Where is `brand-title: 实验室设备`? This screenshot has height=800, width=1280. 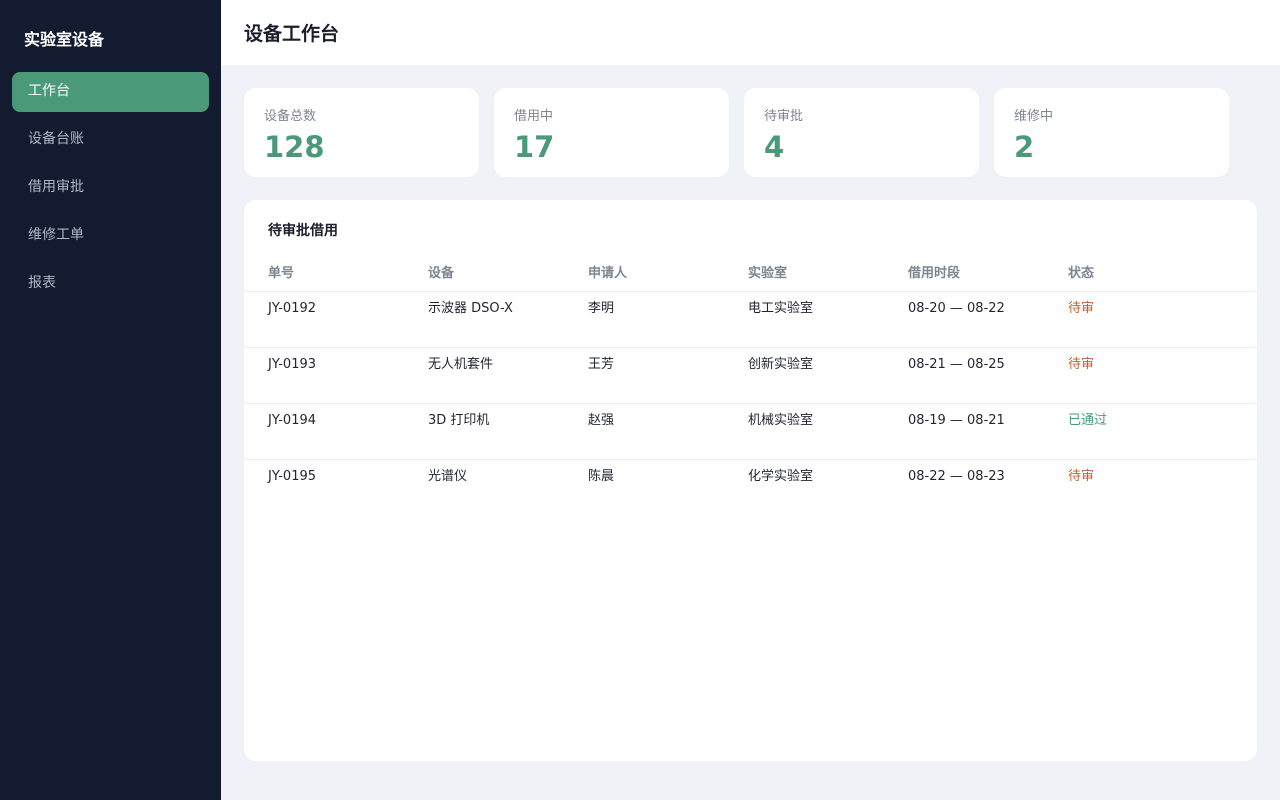
brand-title: 实验室设备 is located at coordinates (64, 39).